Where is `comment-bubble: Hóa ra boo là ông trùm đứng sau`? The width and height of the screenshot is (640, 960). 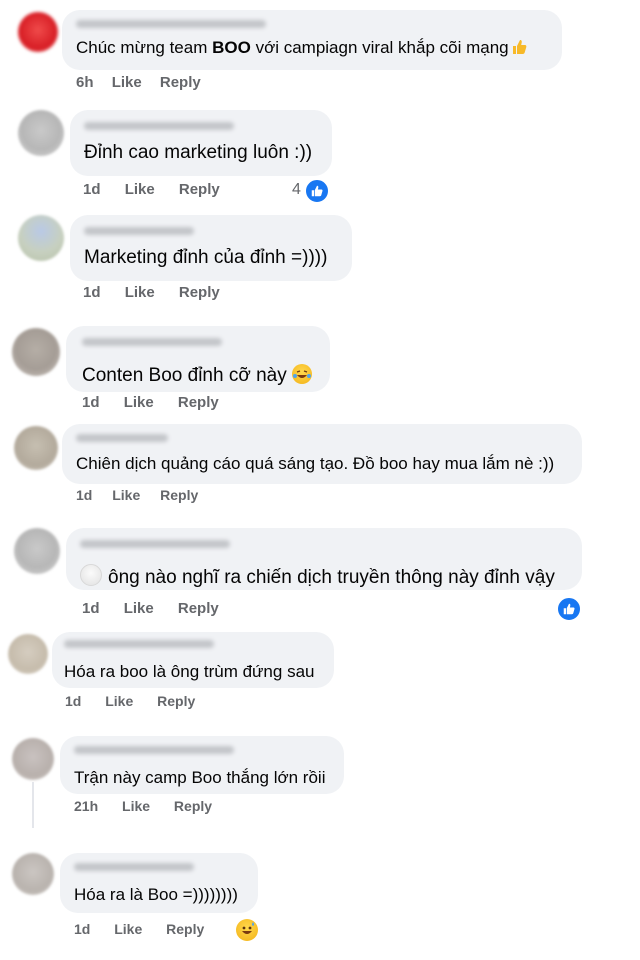 comment-bubble: Hóa ra boo là ông trùm đứng sau is located at coordinates (193, 660).